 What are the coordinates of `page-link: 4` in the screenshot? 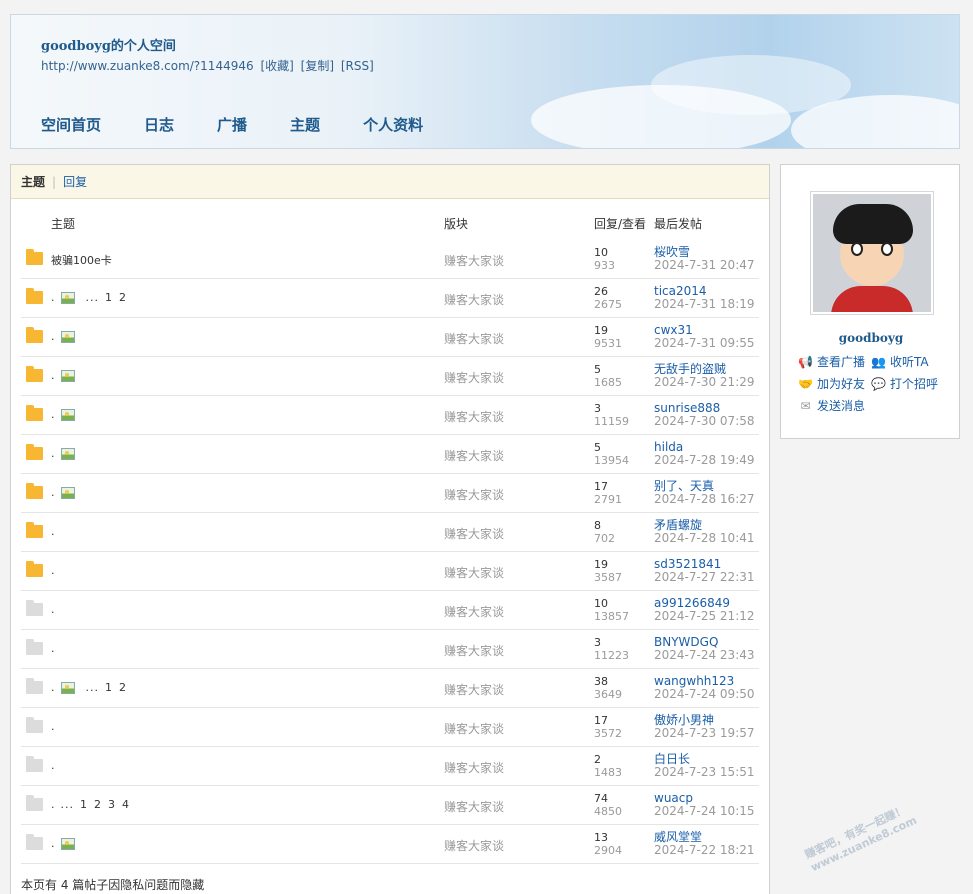 It's located at (126, 804).